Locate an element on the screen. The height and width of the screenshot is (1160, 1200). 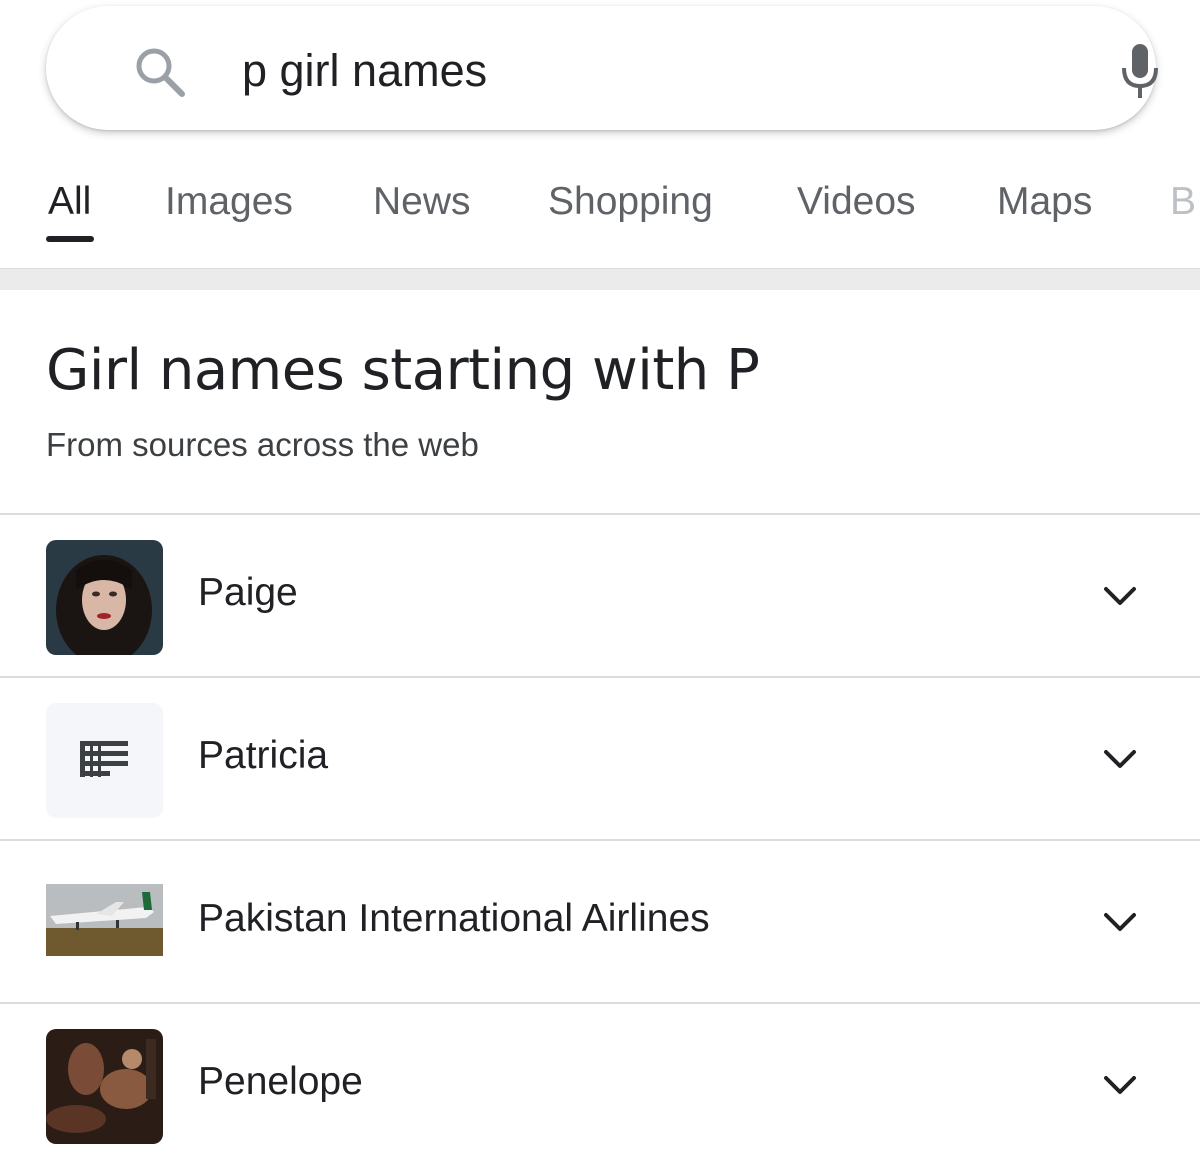
section-subtitle: From sources across the web is located at coordinates (262, 444).